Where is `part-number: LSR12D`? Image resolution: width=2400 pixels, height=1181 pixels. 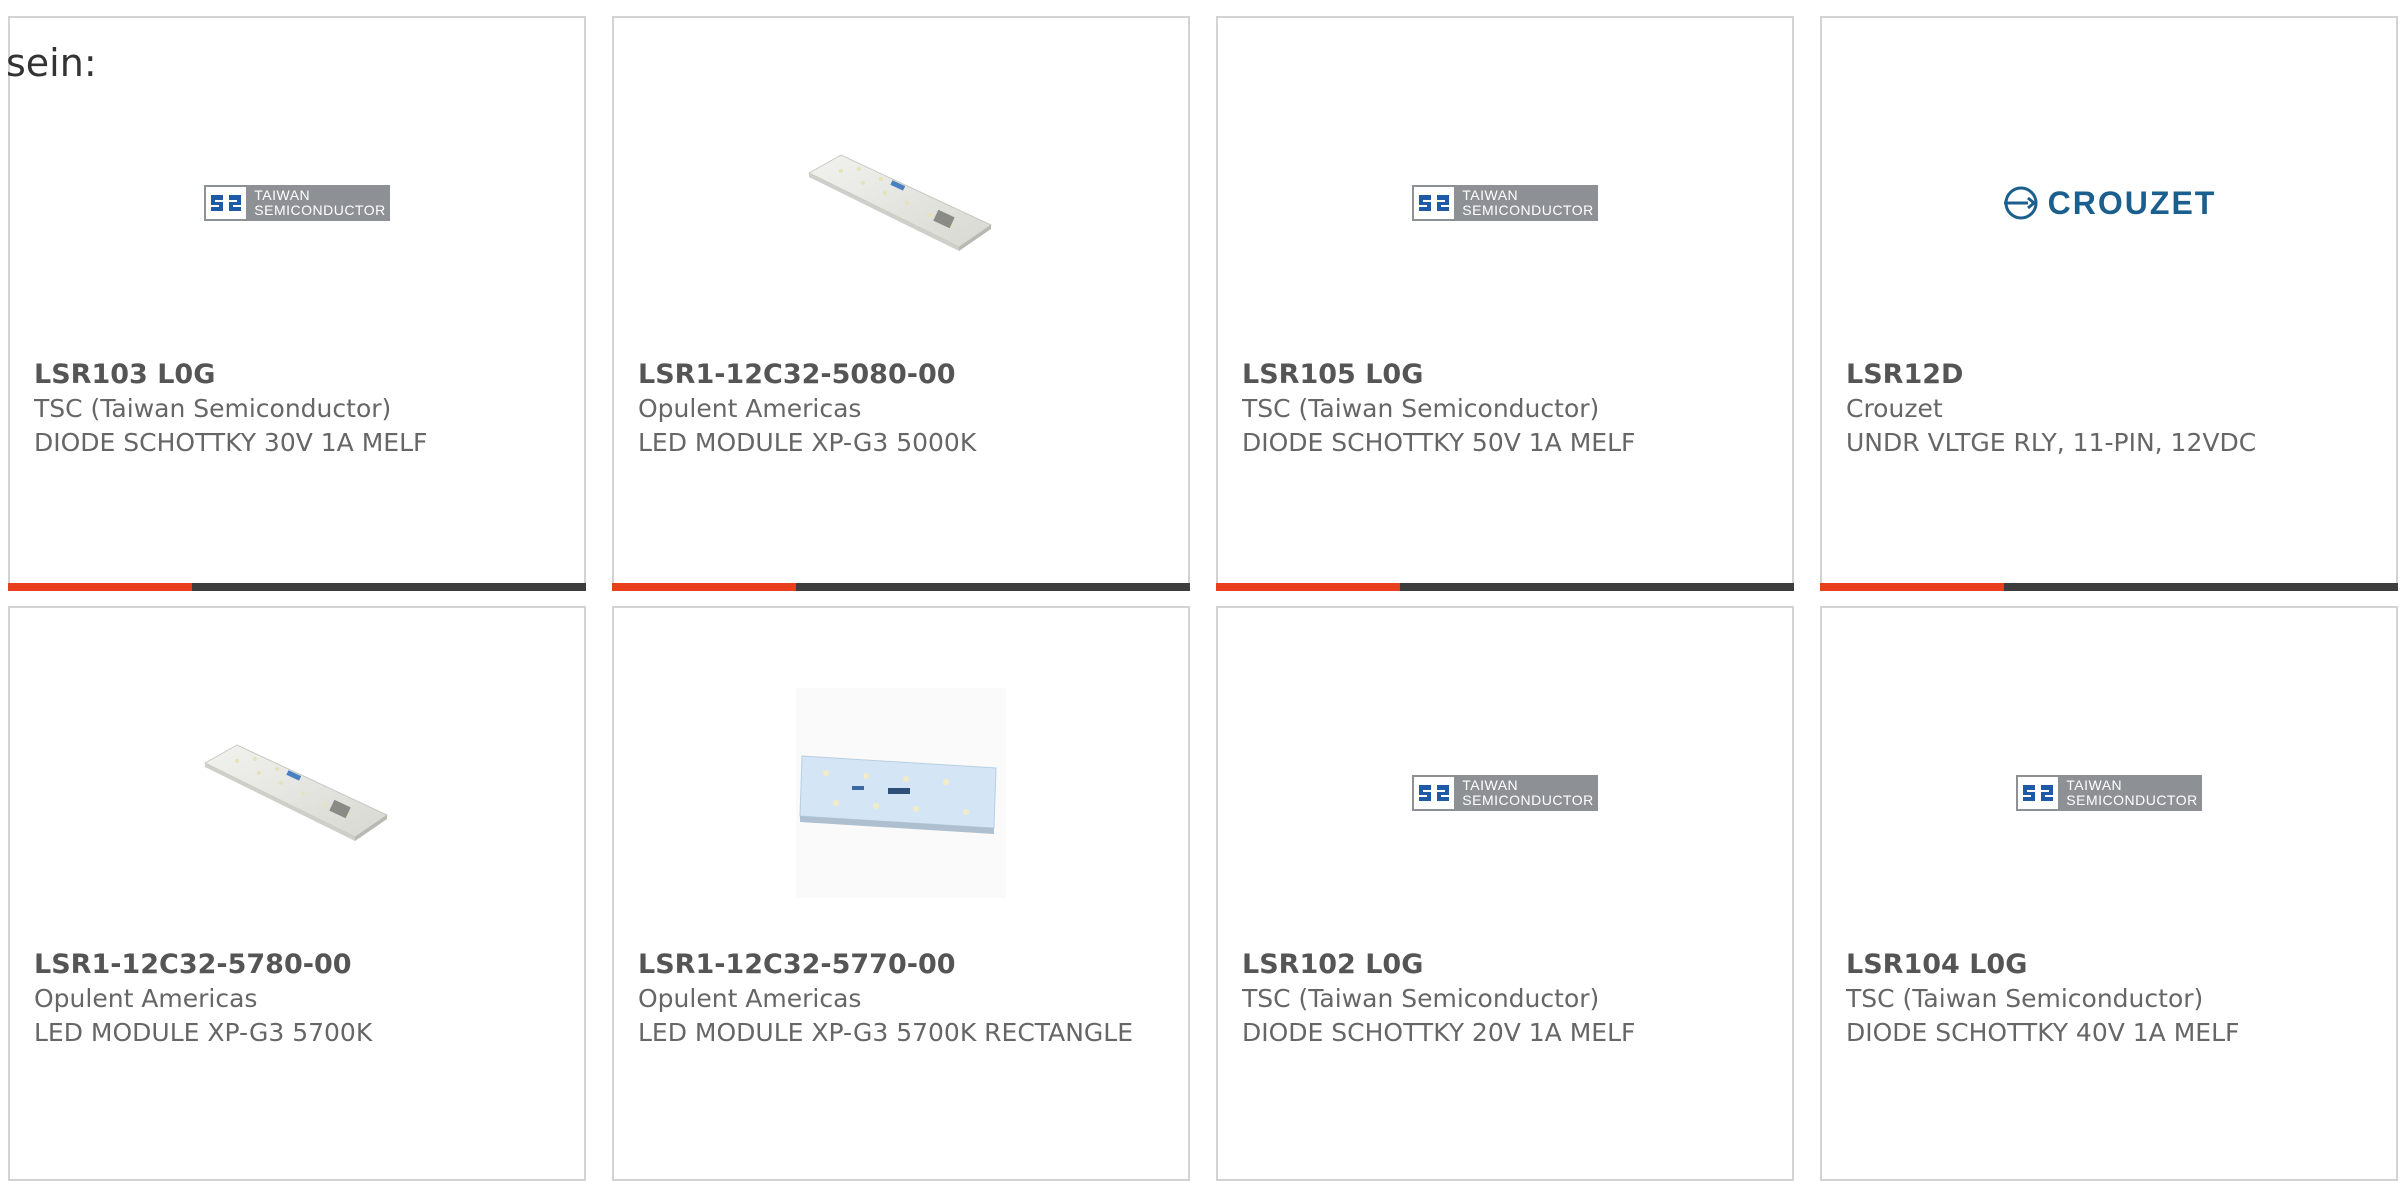
part-number: LSR12D is located at coordinates (2109, 375).